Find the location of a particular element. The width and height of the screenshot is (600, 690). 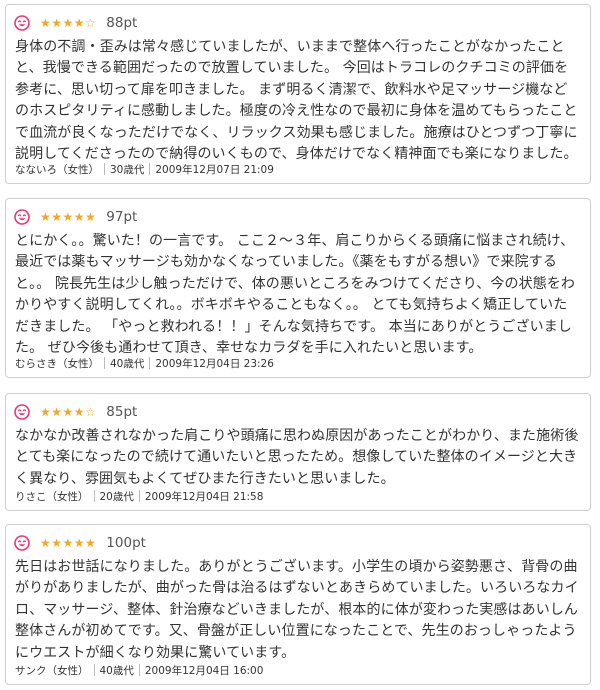

reviewer-name: むらさき（女性） is located at coordinates (57, 363).